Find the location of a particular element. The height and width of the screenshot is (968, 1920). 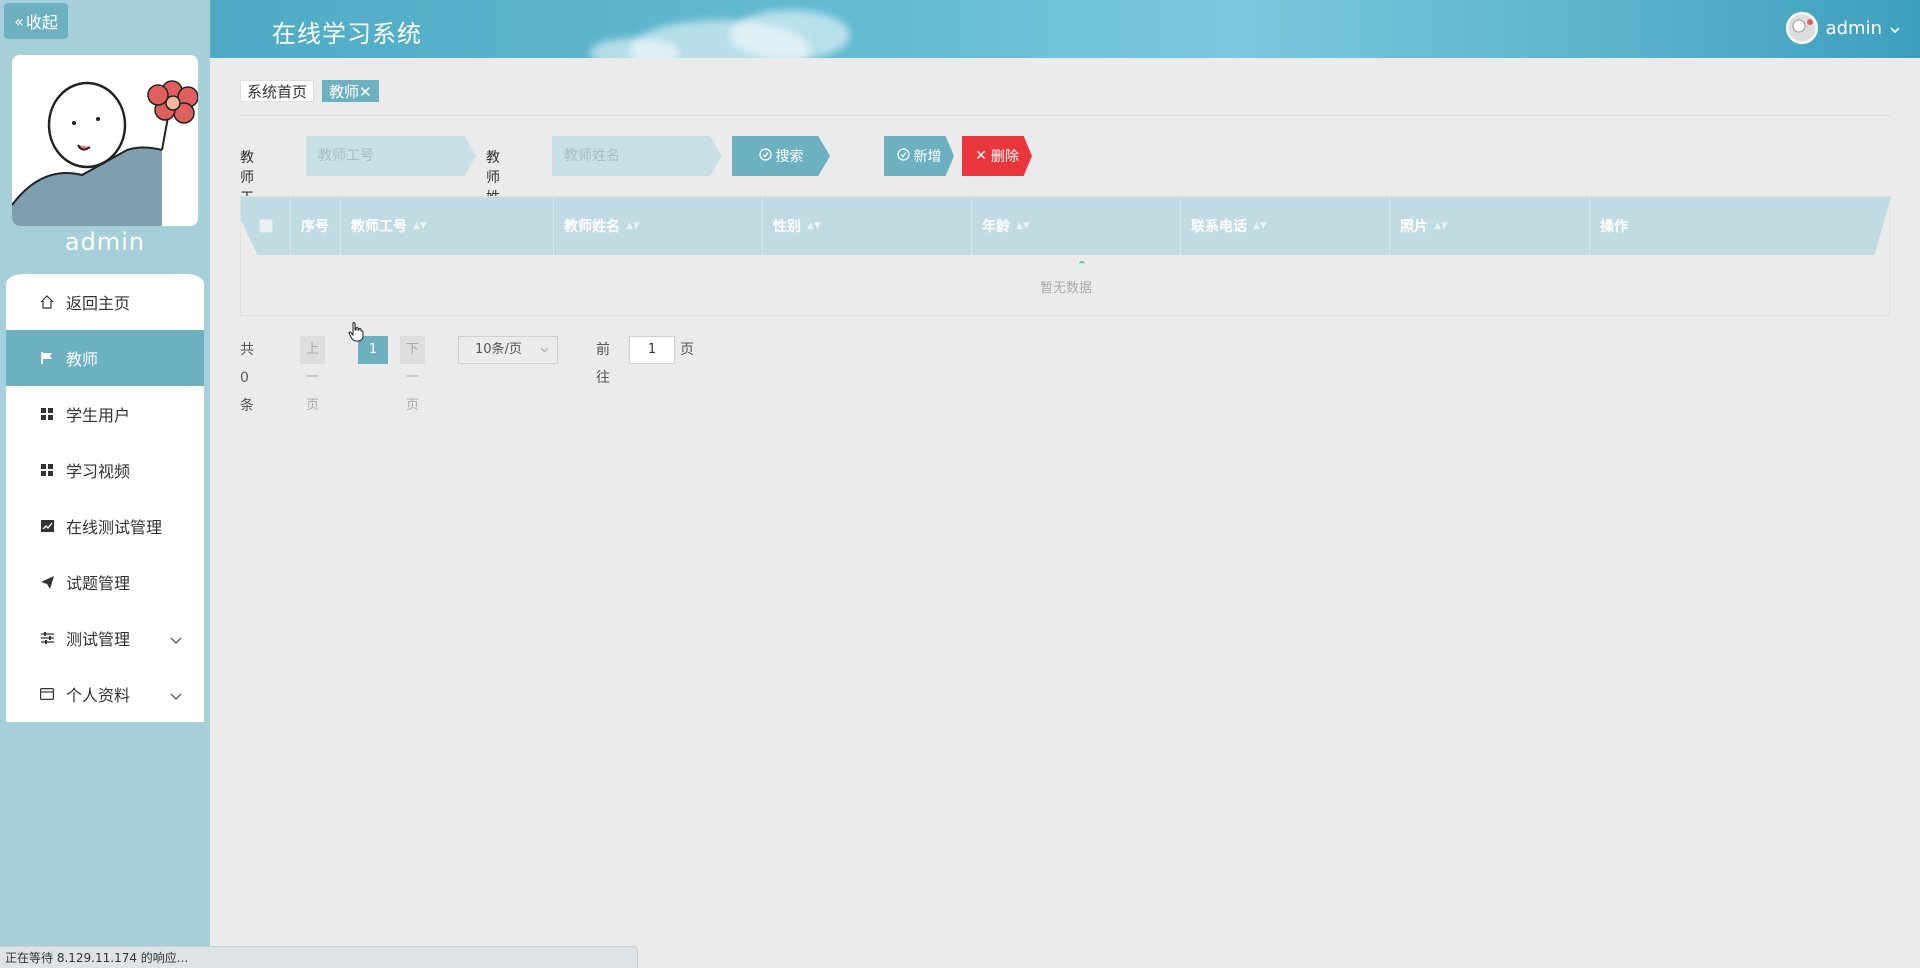

teacher-name-input is located at coordinates (637, 156).